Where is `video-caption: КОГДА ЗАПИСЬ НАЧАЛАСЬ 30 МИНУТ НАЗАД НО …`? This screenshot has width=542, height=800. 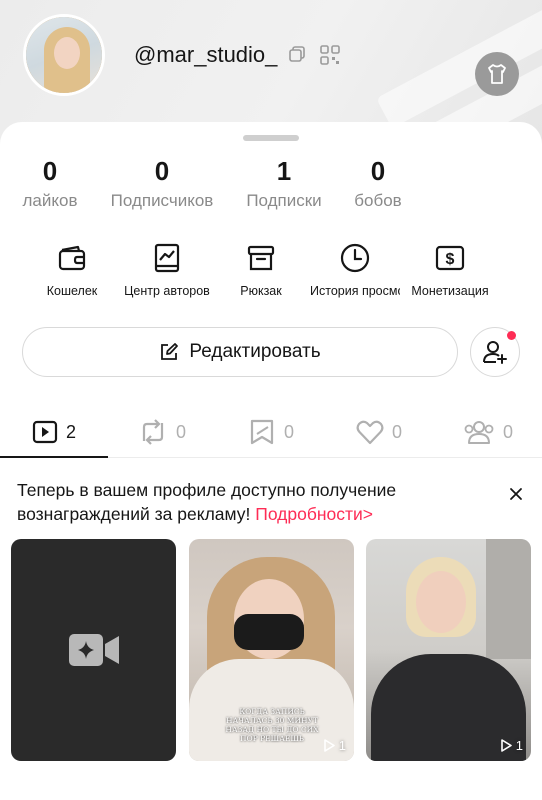 video-caption: КОГДА ЗАПИСЬ НАЧАЛАСЬ 30 МИНУТ НАЗАД НО … is located at coordinates (272, 725).